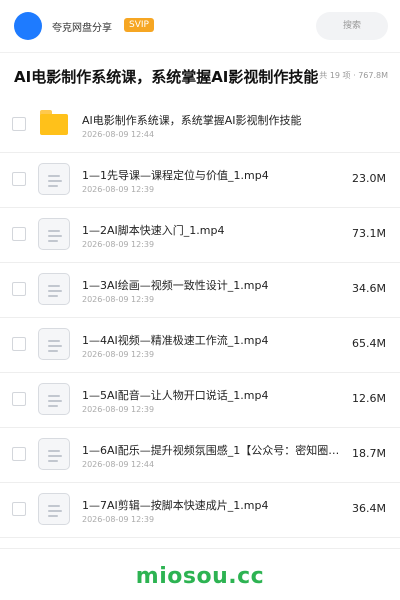 This screenshot has height=600, width=400. What do you see at coordinates (369, 508) in the screenshot?
I see `file-size: 36.4M` at bounding box center [369, 508].